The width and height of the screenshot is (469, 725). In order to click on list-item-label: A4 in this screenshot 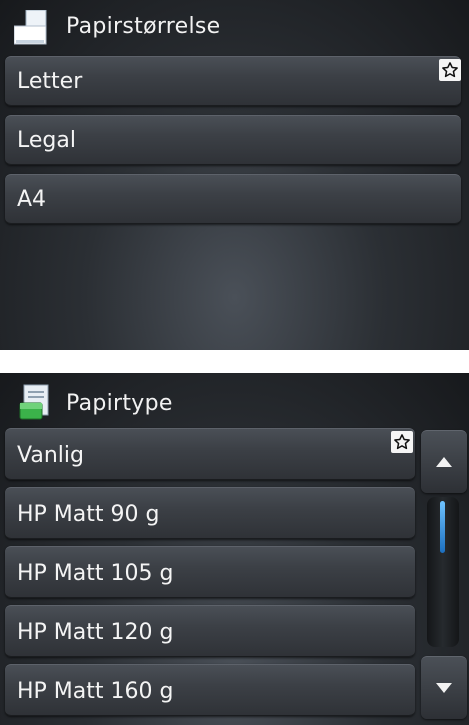, I will do `click(32, 199)`.